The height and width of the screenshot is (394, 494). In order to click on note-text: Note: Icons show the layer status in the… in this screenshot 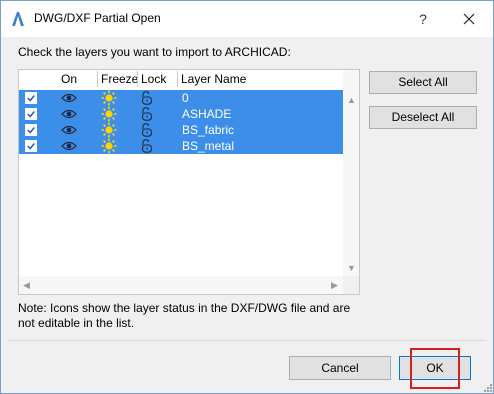, I will do `click(184, 315)`.